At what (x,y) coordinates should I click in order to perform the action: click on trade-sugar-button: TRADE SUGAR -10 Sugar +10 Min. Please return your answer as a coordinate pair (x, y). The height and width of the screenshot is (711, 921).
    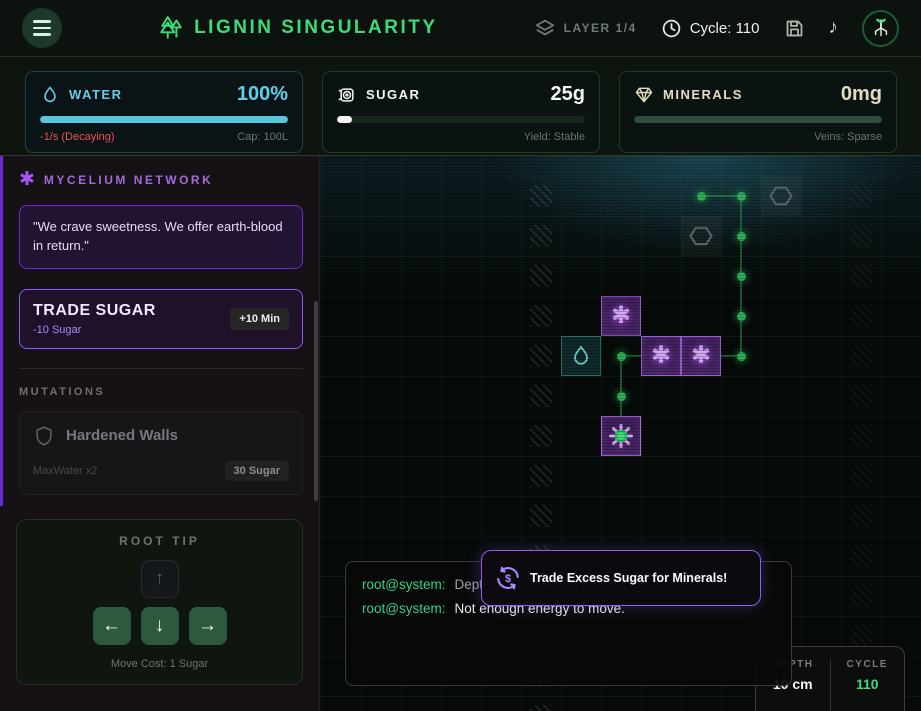
    Looking at the image, I should click on (161, 318).